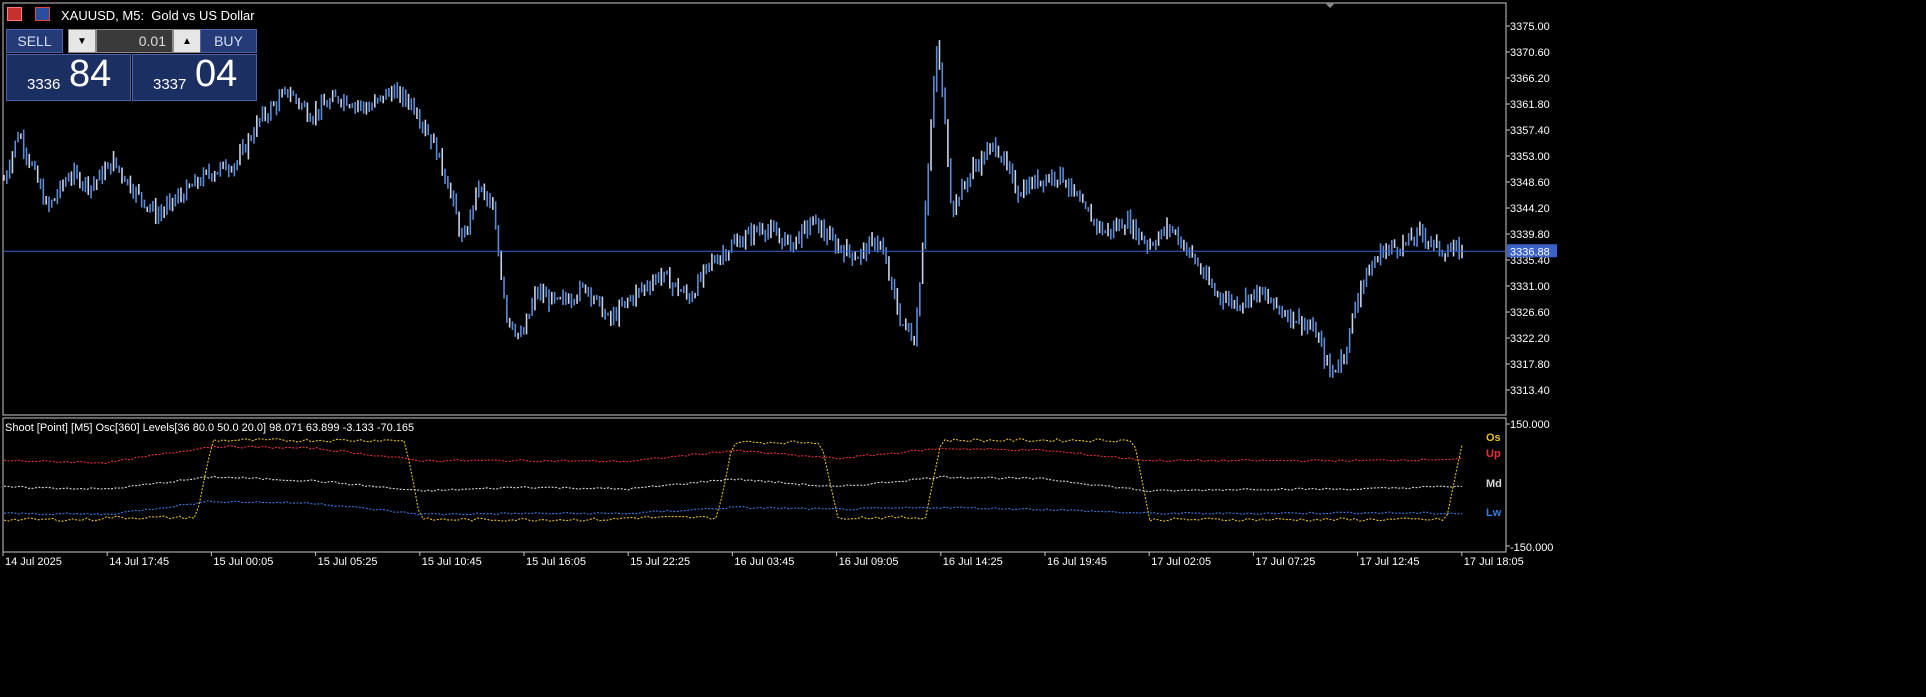 Image resolution: width=1926 pixels, height=697 pixels. I want to click on time-axis-label: 16 Jul 19:45, so click(1077, 562).